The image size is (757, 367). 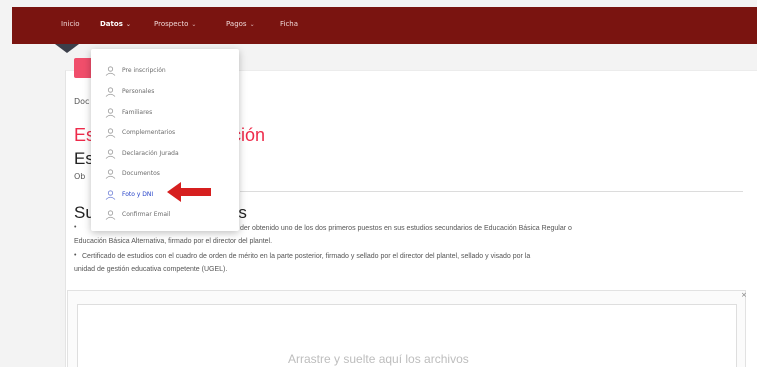 What do you see at coordinates (141, 173) in the screenshot?
I see `dropdown-item-label: Documentos` at bounding box center [141, 173].